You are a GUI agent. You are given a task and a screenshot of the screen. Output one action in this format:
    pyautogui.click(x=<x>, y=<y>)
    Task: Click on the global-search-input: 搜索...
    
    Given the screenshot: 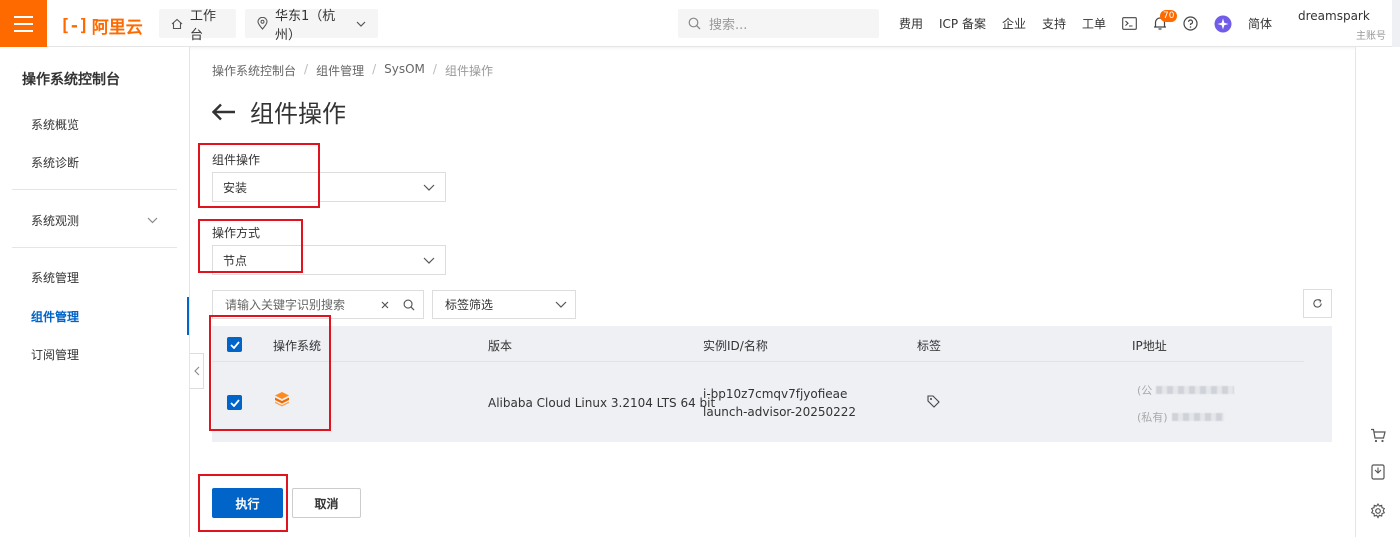 What is the action you would take?
    pyautogui.click(x=778, y=23)
    